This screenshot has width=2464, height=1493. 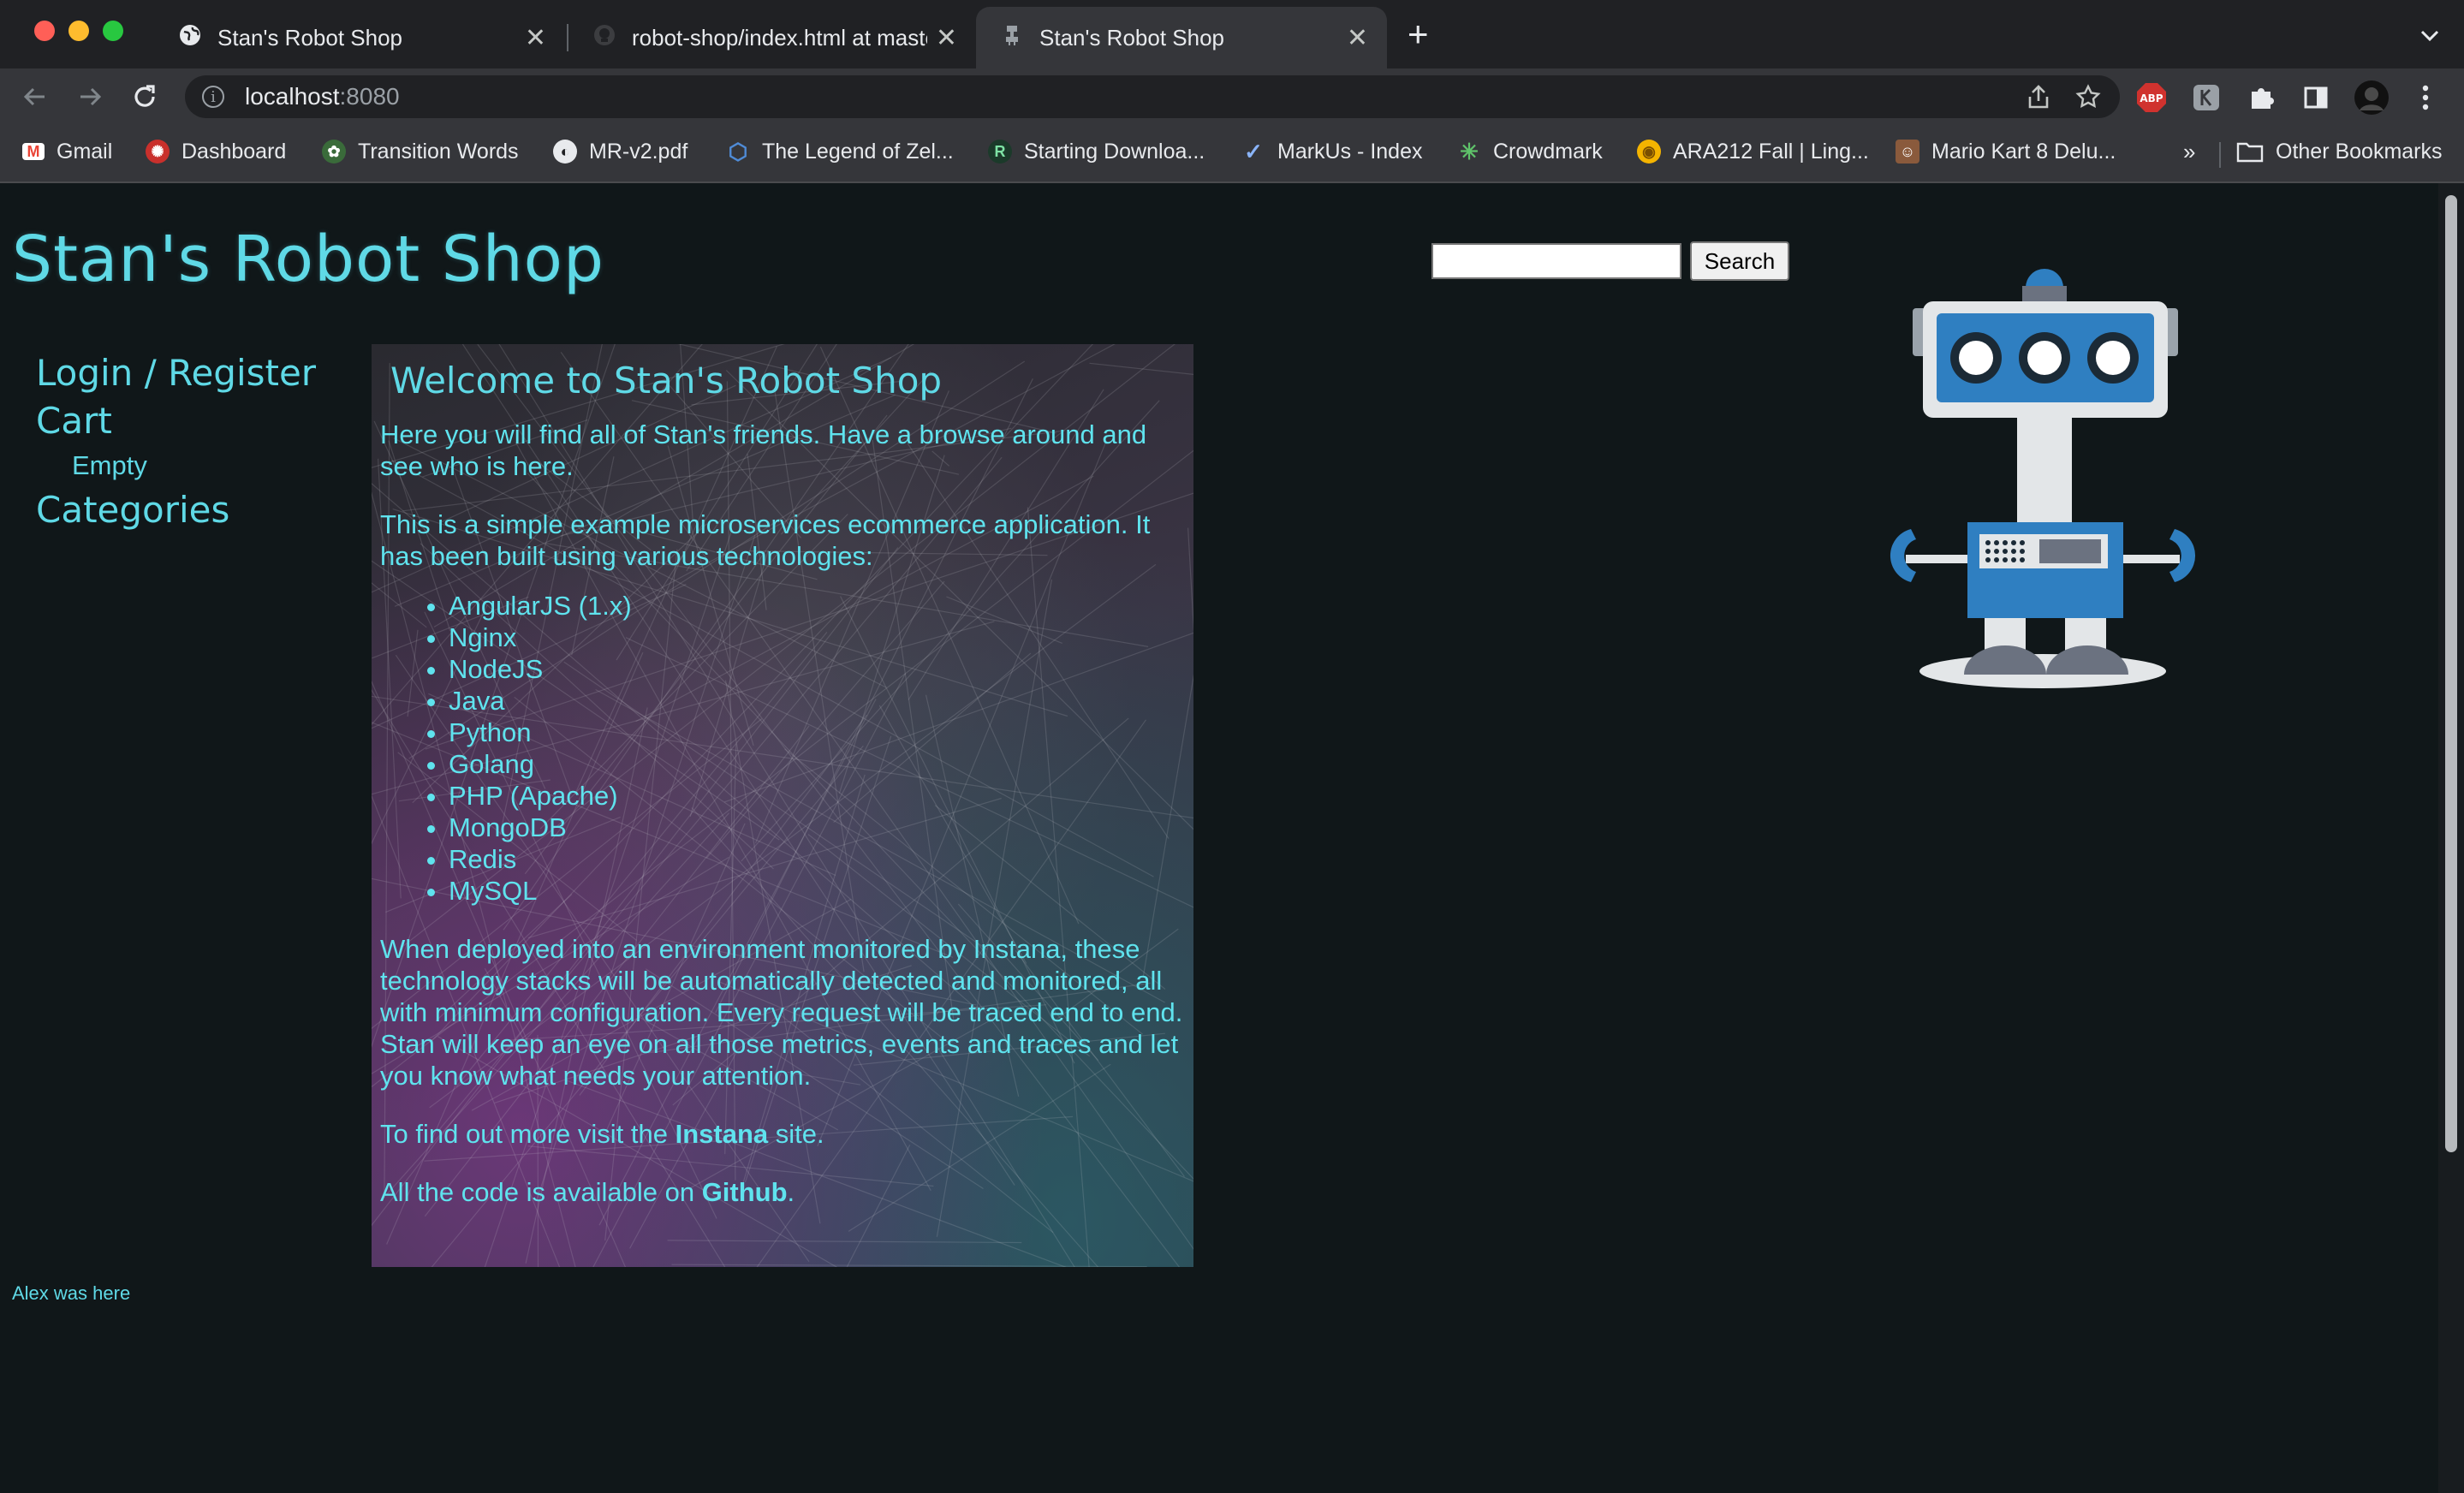 What do you see at coordinates (666, 381) in the screenshot?
I see `welcome-heading: Welcome to Stan's Robot Shop` at bounding box center [666, 381].